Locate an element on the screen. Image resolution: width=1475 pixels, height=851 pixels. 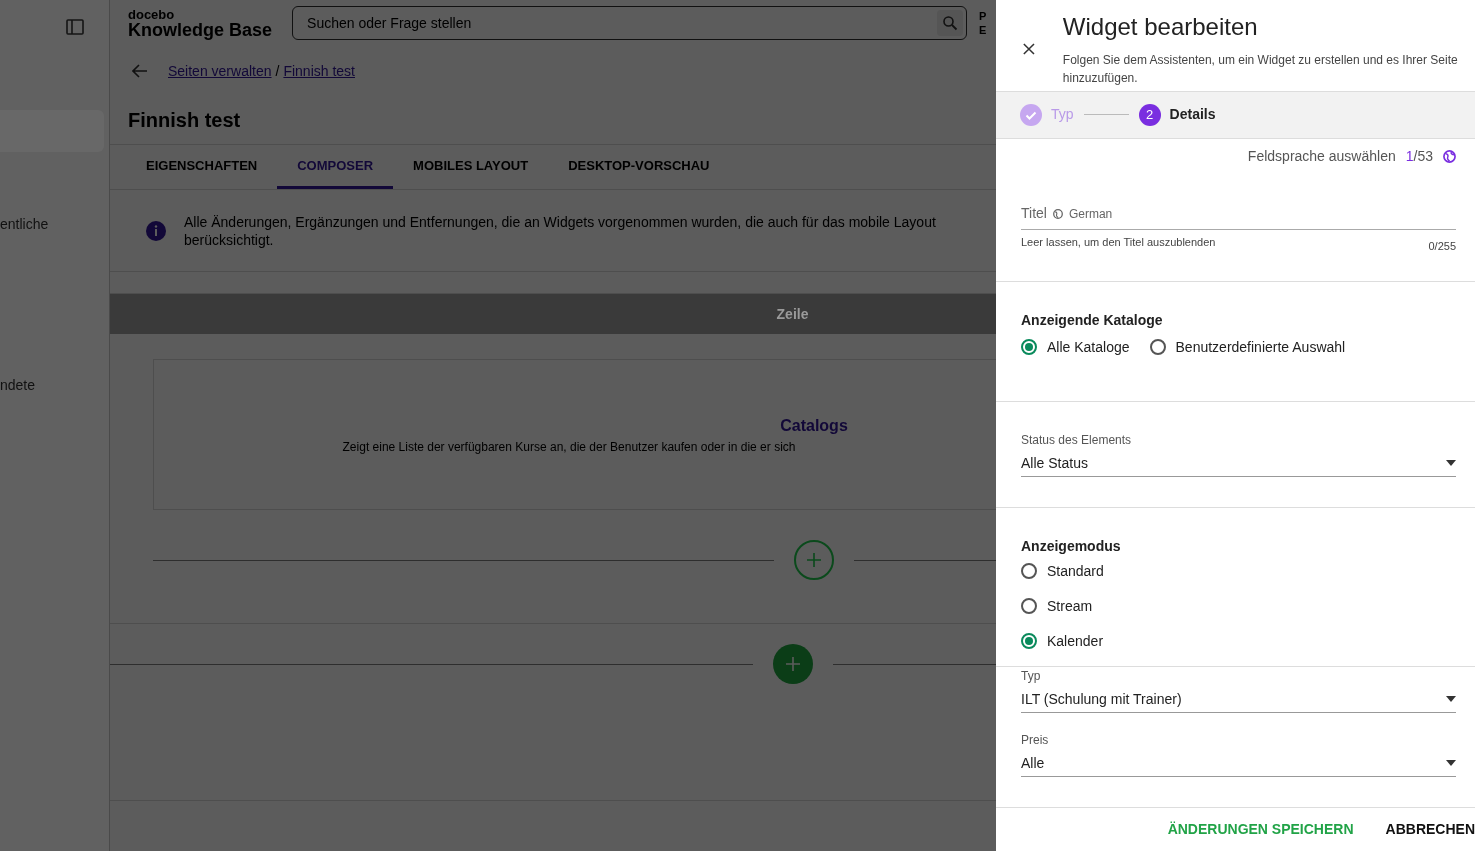
search-button is located at coordinates (950, 23).